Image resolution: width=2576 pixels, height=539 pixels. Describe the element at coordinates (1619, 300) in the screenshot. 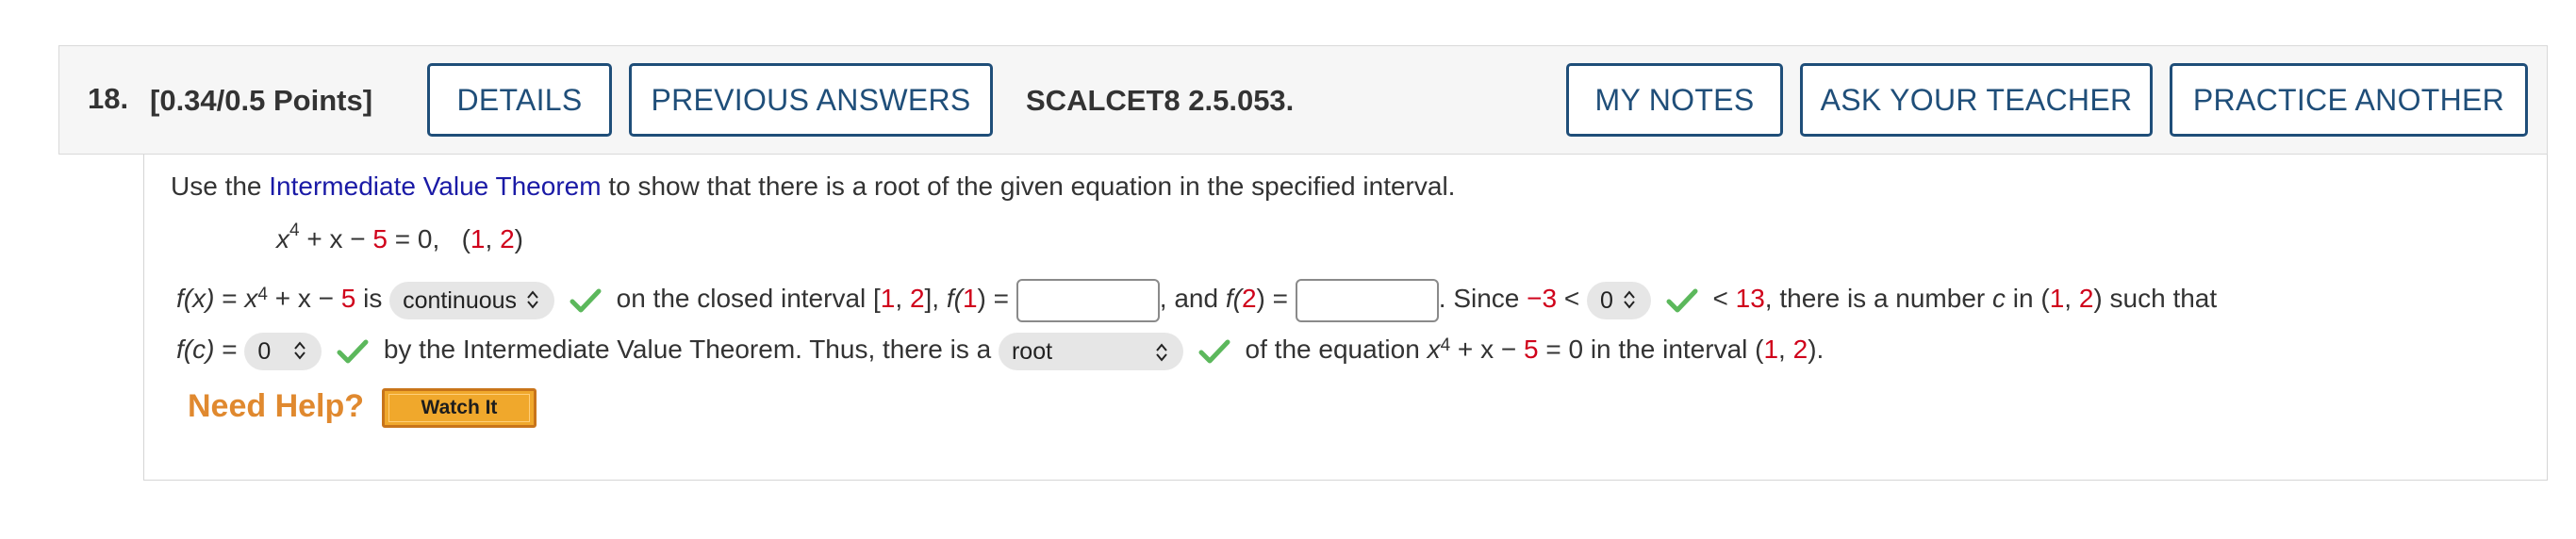

I see `ivt-value-select: 0` at that location.